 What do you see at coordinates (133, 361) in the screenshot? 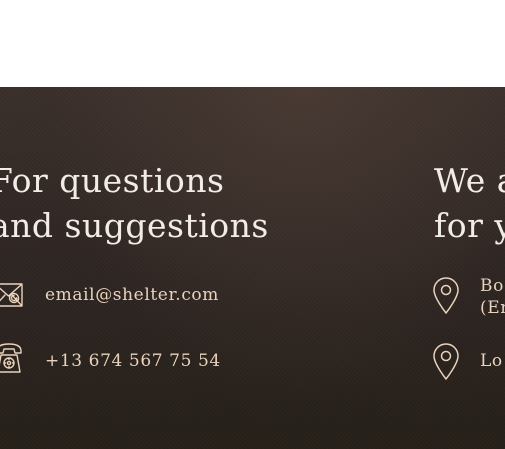
I see `phone-link: +13 674 567 75 54` at bounding box center [133, 361].